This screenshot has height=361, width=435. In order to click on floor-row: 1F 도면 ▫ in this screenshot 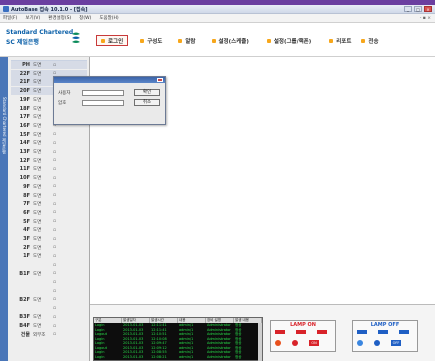, I will do `click(49, 256)`.